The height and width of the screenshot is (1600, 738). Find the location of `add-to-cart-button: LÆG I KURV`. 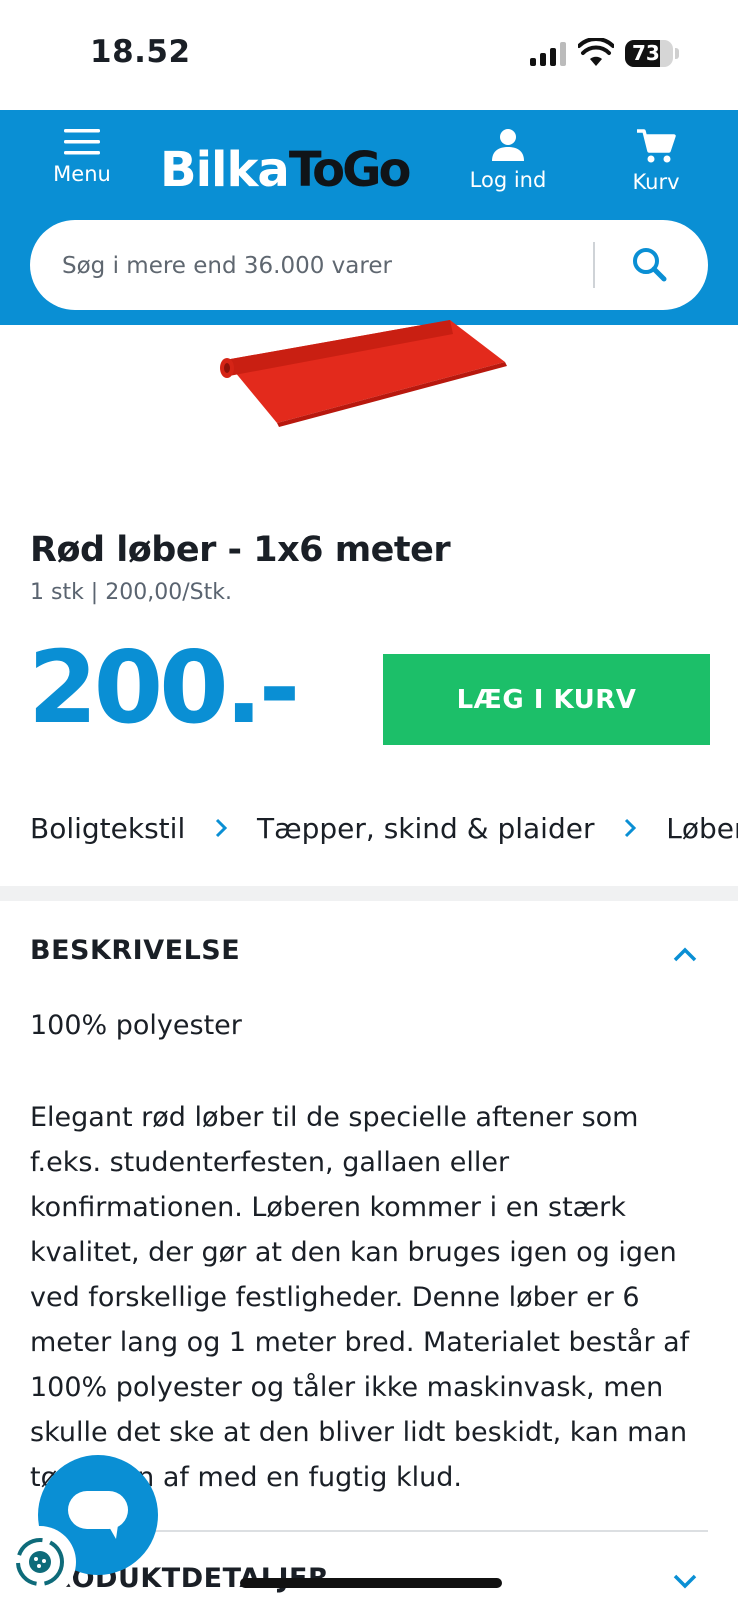

add-to-cart-button: LÆG I KURV is located at coordinates (546, 699).